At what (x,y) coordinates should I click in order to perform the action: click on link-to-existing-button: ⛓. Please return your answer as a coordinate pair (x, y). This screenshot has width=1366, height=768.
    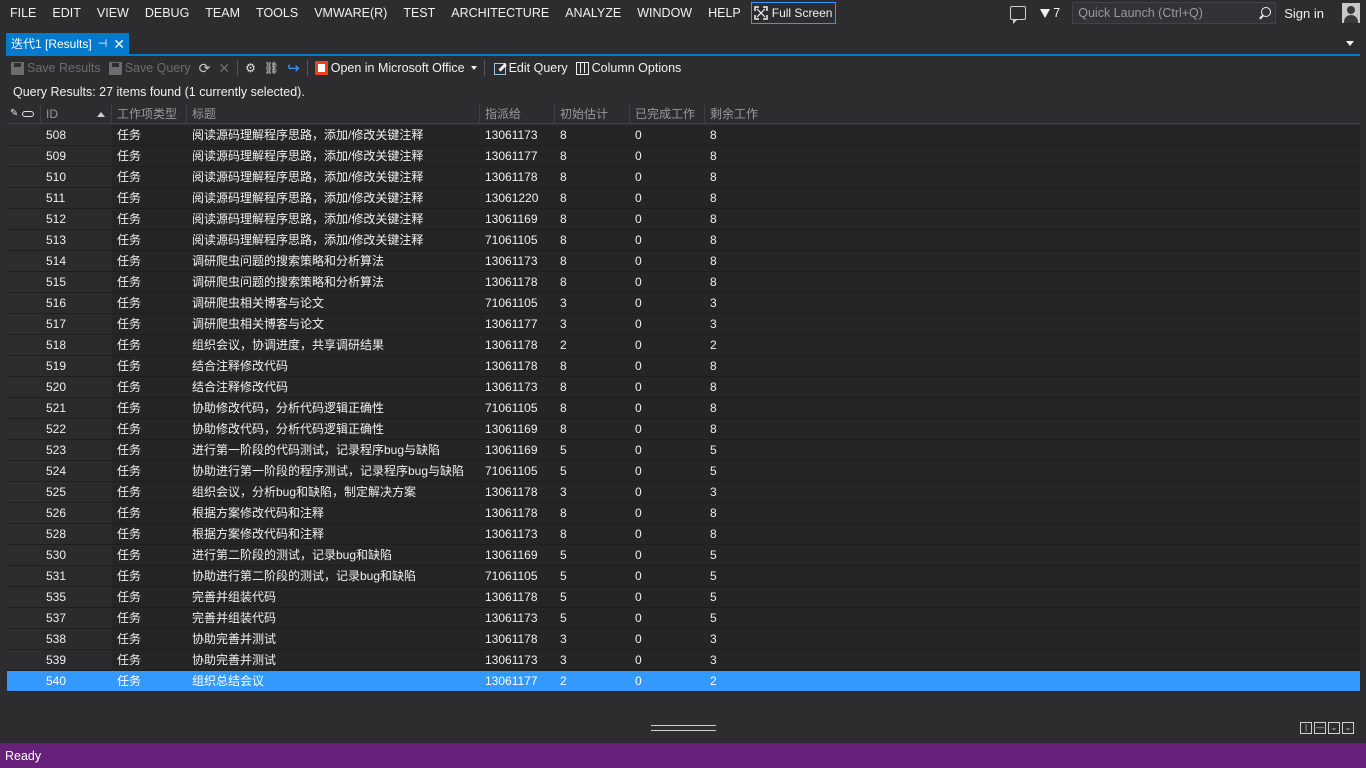
    Looking at the image, I should click on (271, 68).